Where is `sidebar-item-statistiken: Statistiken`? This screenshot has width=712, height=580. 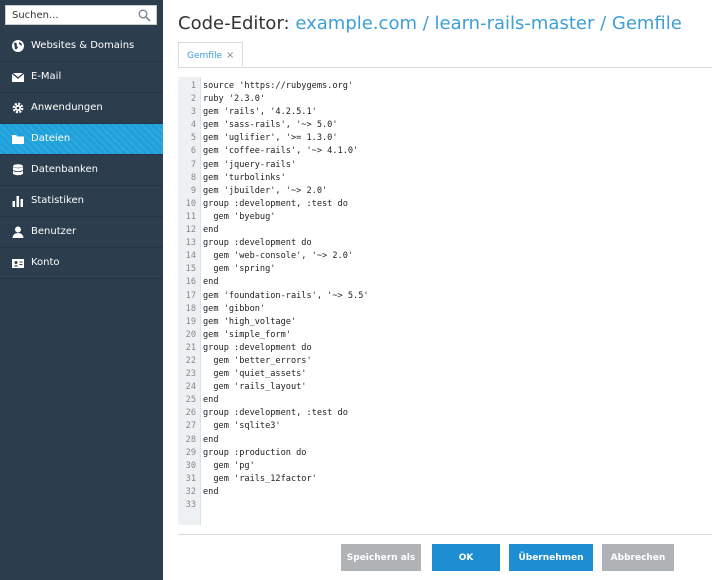 sidebar-item-statistiken: Statistiken is located at coordinates (81, 201).